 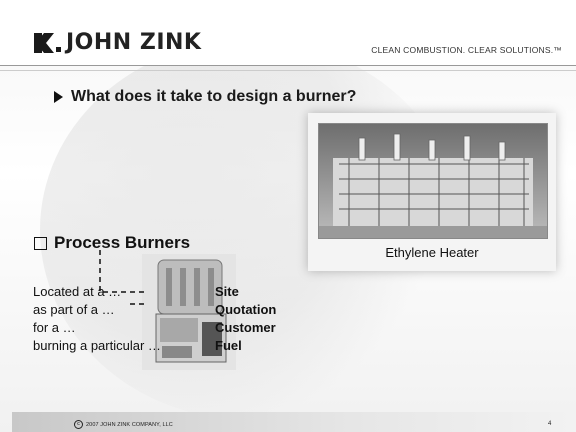 What do you see at coordinates (134, 42) in the screenshot?
I see `logo-text: JOHN ZINK` at bounding box center [134, 42].